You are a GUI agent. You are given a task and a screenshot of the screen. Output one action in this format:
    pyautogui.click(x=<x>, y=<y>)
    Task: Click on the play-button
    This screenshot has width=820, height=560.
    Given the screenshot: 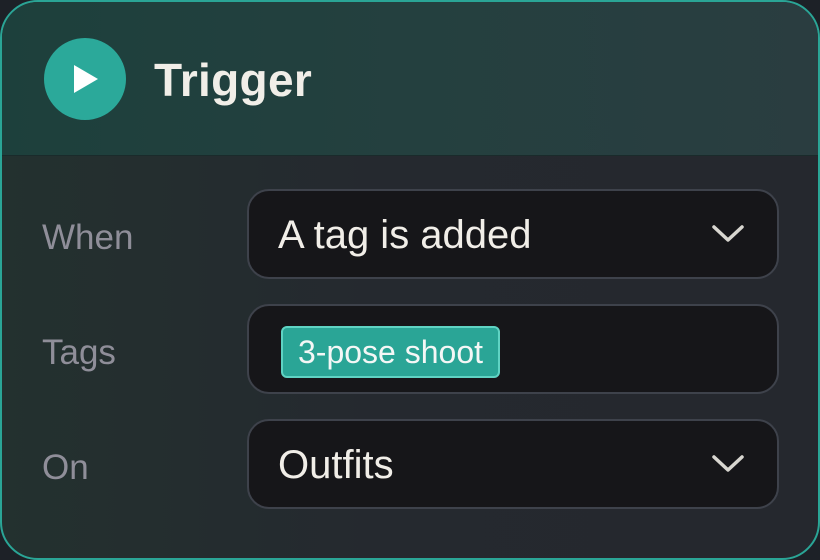 What is the action you would take?
    pyautogui.click(x=85, y=79)
    